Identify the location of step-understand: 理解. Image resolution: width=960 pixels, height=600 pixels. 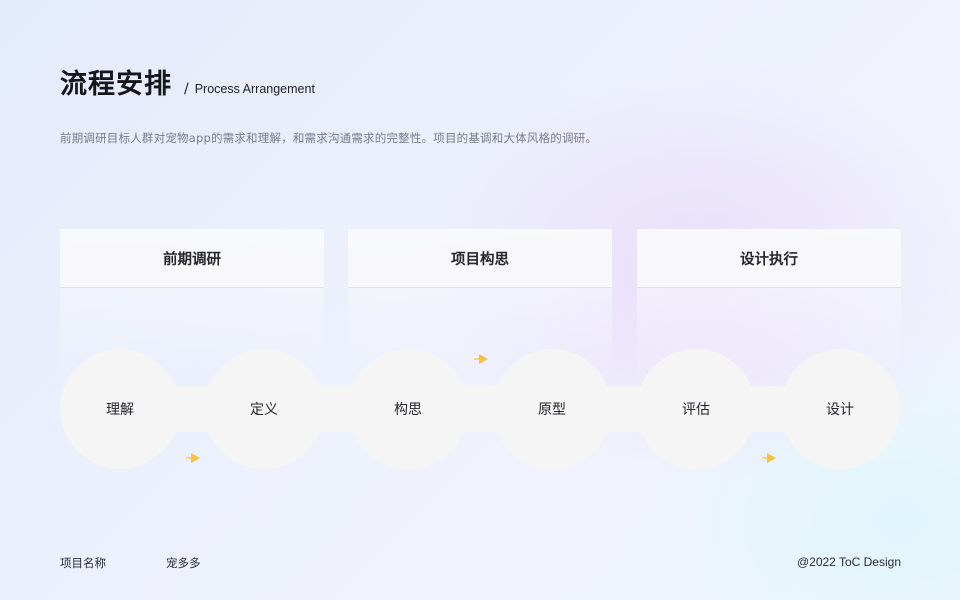
(120, 410).